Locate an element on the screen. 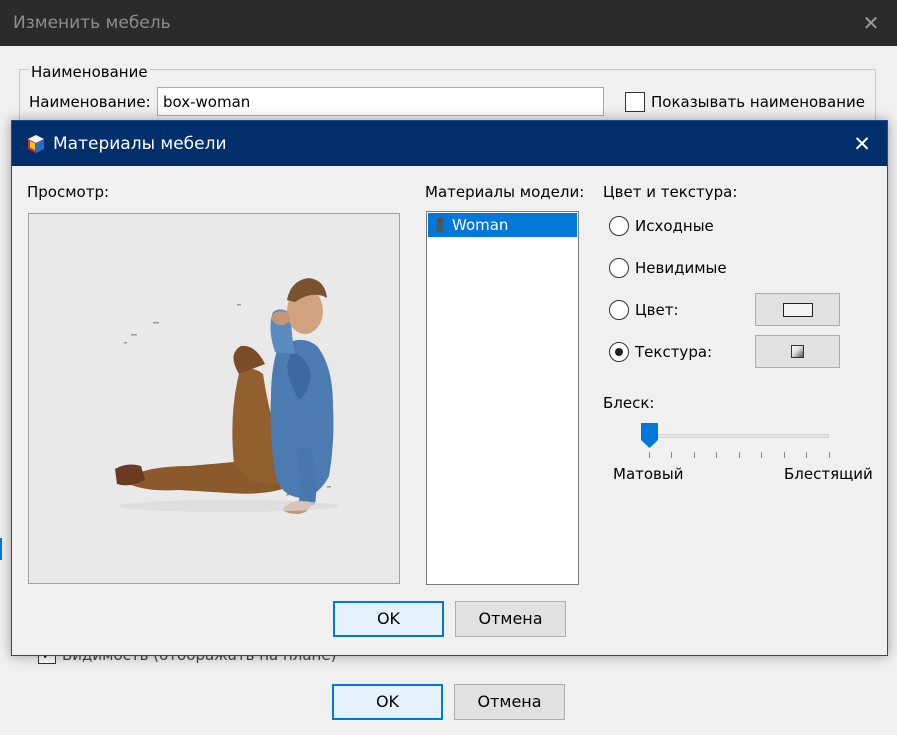  texture-button is located at coordinates (797, 351).